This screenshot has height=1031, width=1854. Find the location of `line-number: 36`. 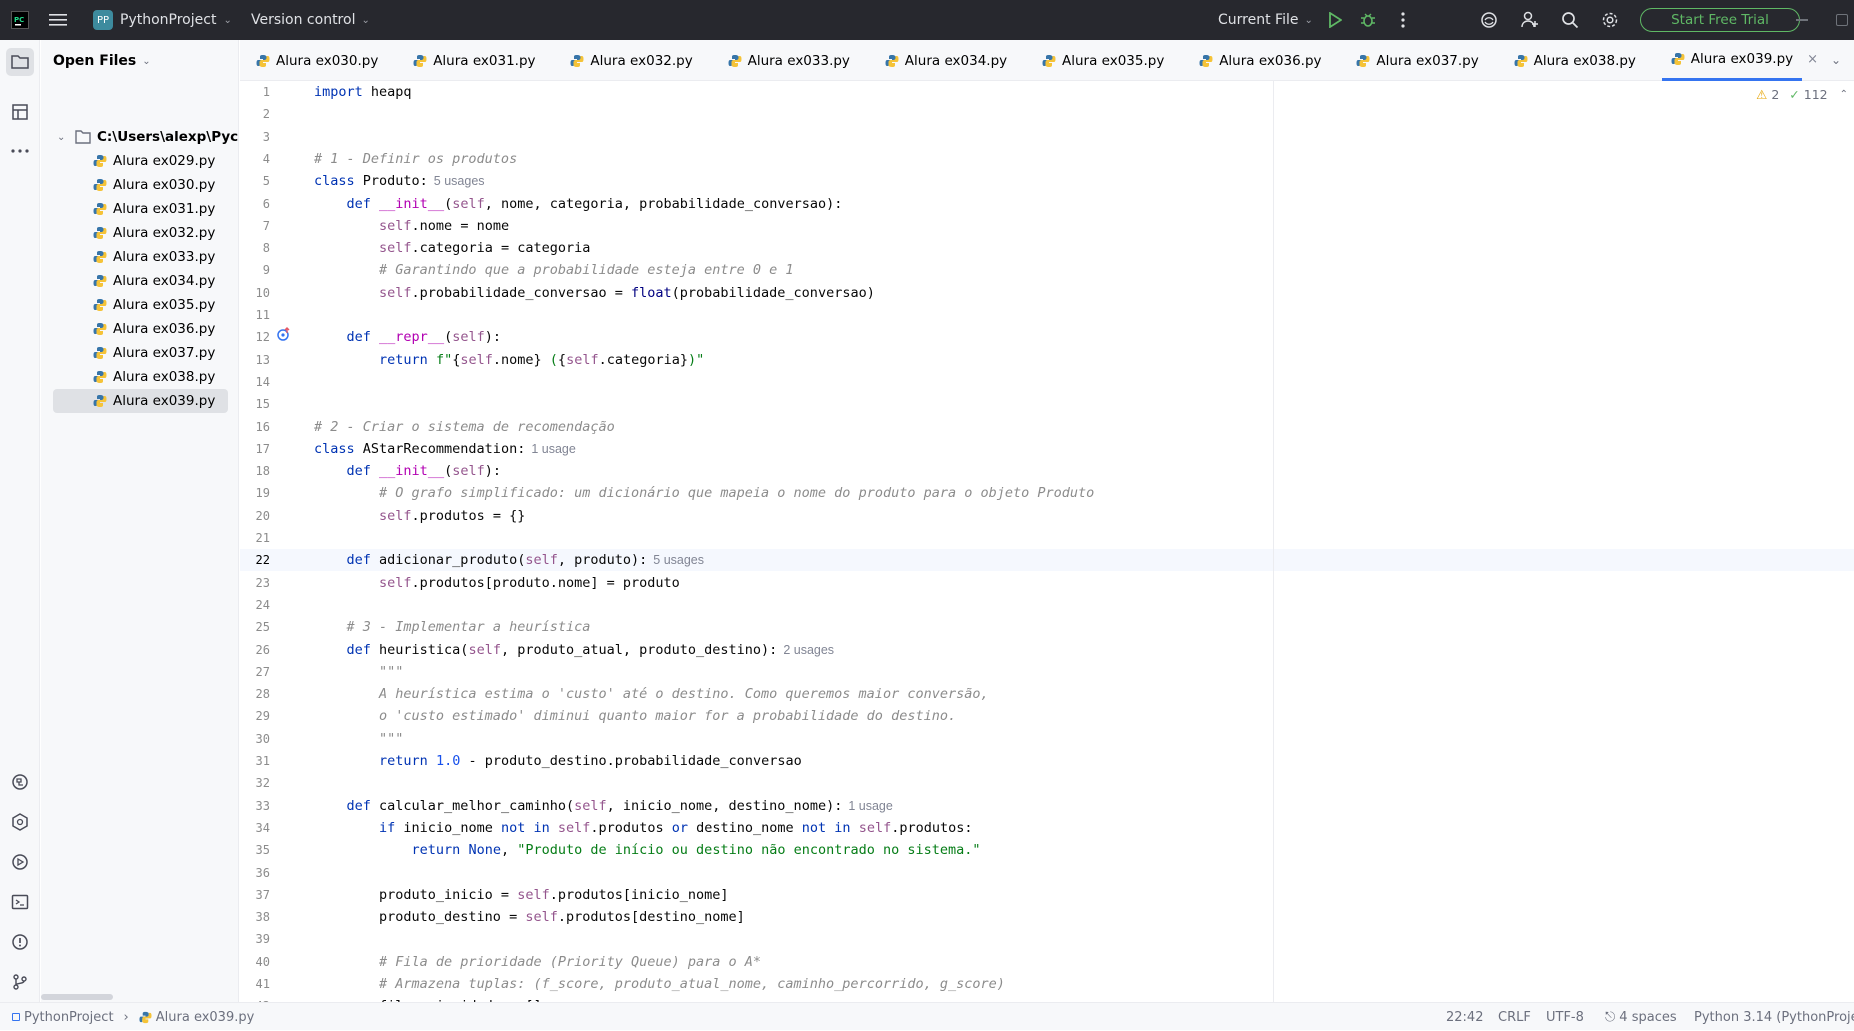

line-number: 36 is located at coordinates (255, 873).